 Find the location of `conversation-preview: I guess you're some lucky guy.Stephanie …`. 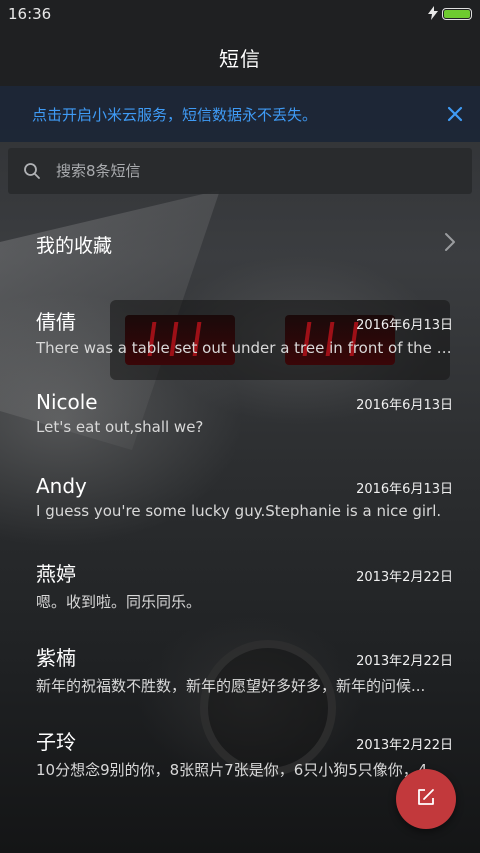

conversation-preview: I guess you're some lucky guy.Stephanie … is located at coordinates (239, 511).